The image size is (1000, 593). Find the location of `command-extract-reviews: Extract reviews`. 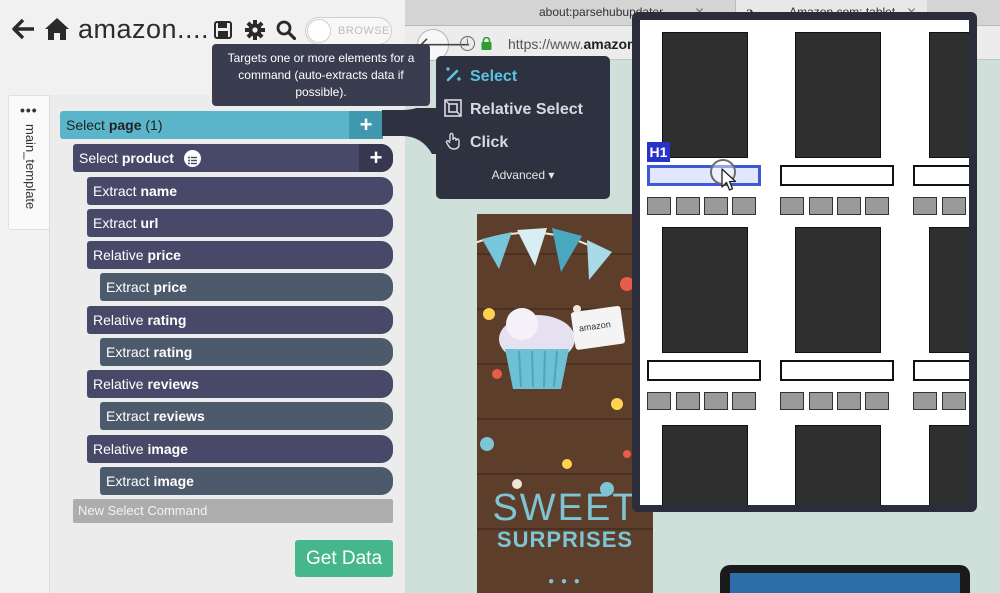

command-extract-reviews: Extract reviews is located at coordinates (246, 416).